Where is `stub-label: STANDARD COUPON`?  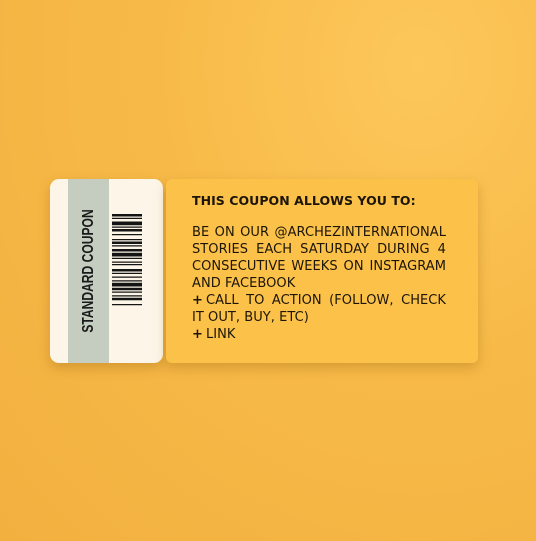
stub-label: STANDARD COUPON is located at coordinates (89, 271).